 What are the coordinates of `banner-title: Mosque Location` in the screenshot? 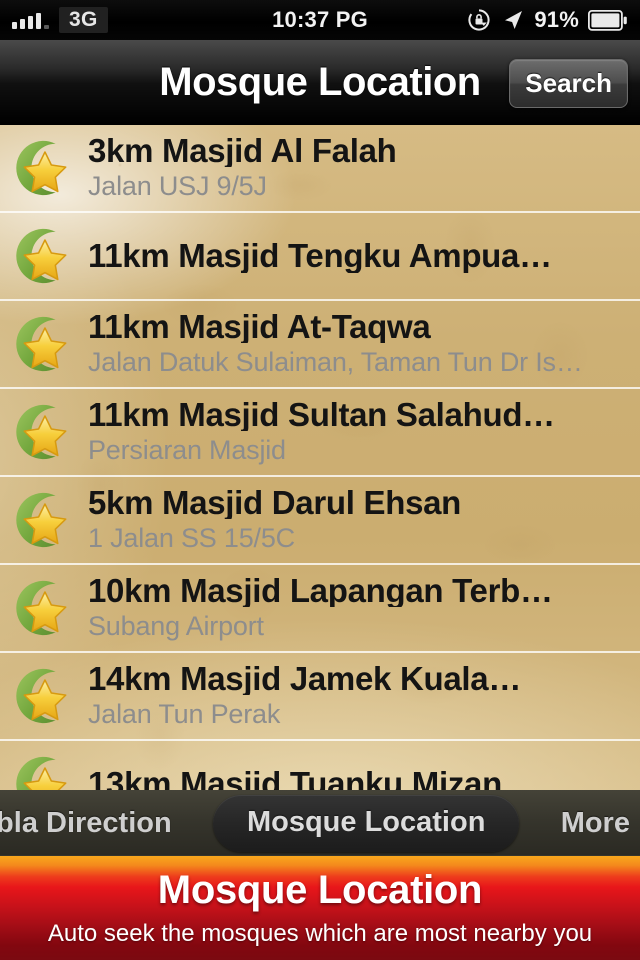 It's located at (320, 890).